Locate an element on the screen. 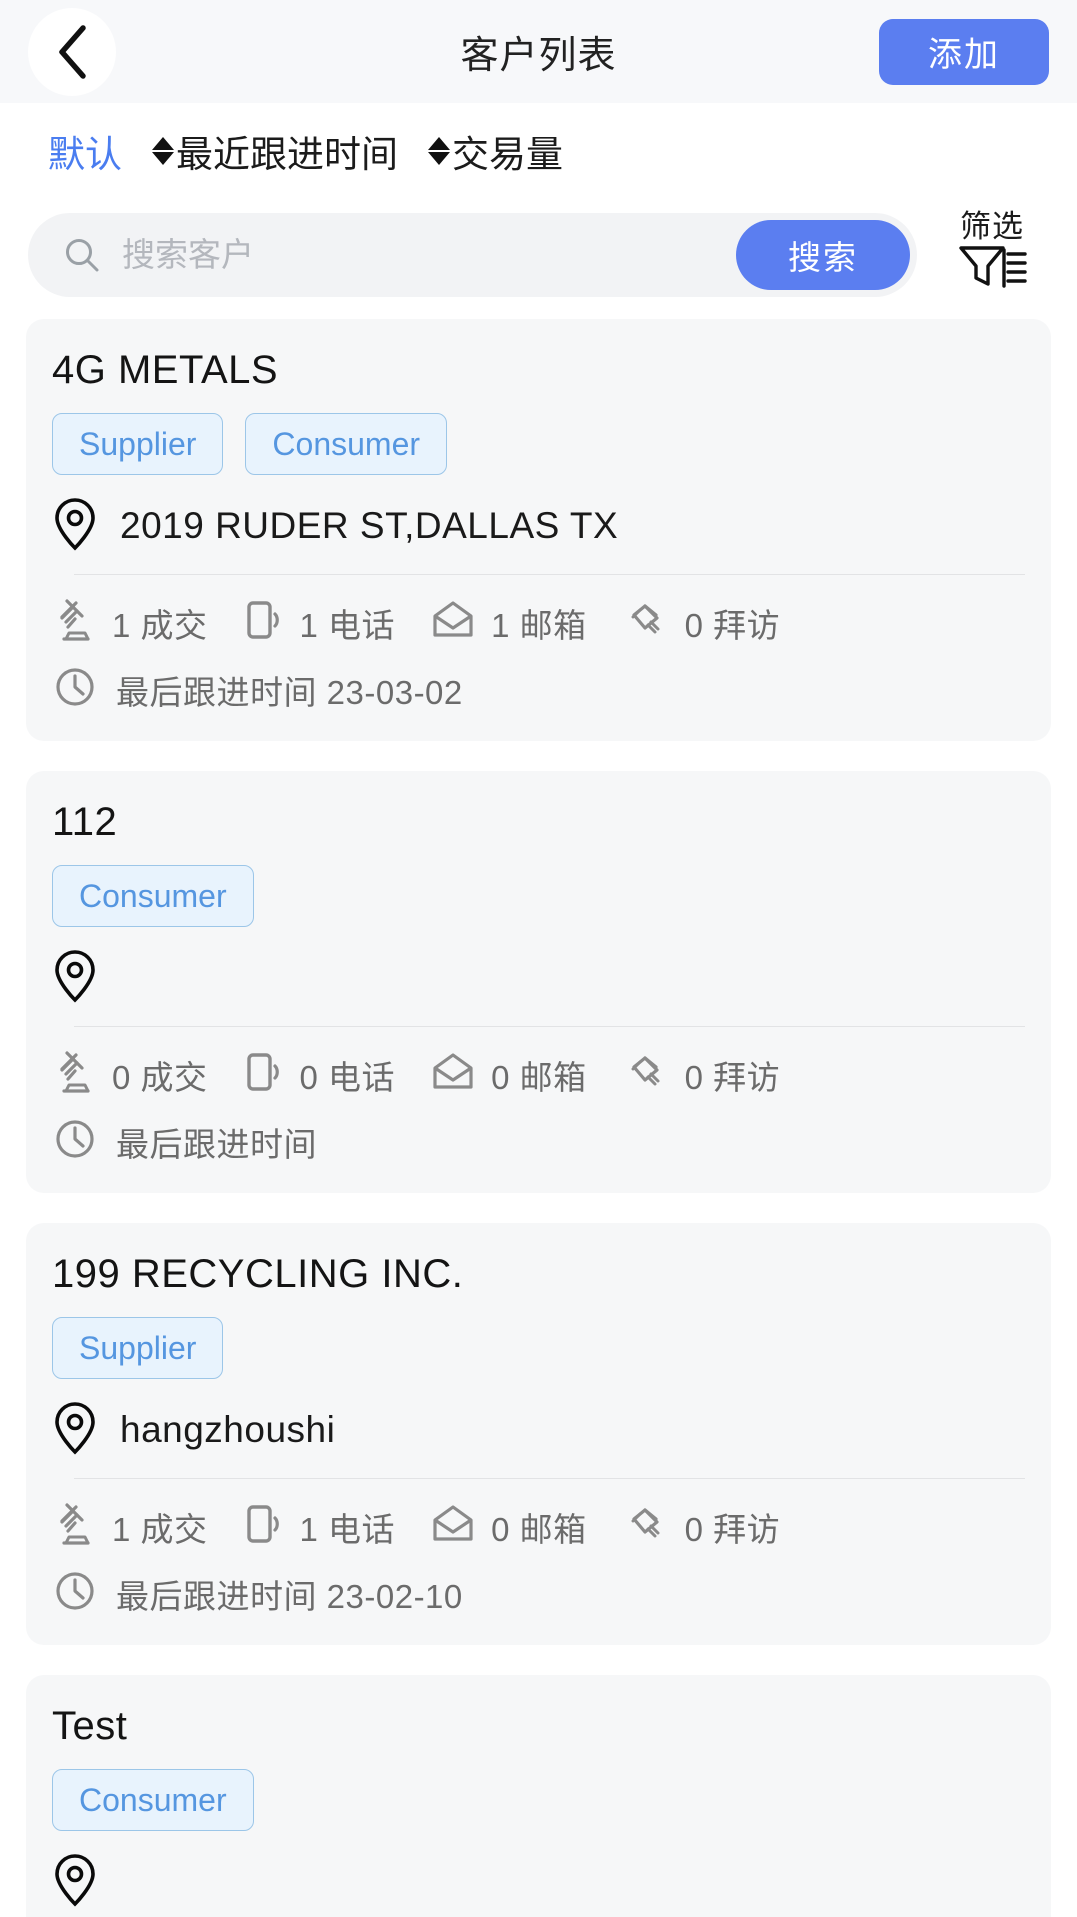 Image resolution: width=1077 pixels, height=1917 pixels. customer-name: 199 RECYCLING INC. is located at coordinates (258, 1274).